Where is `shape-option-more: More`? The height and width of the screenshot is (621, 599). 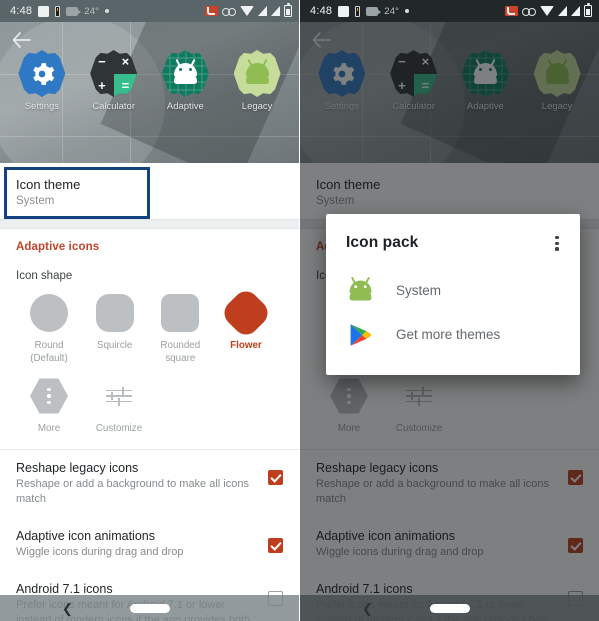 shape-option-more: More is located at coordinates (49, 406).